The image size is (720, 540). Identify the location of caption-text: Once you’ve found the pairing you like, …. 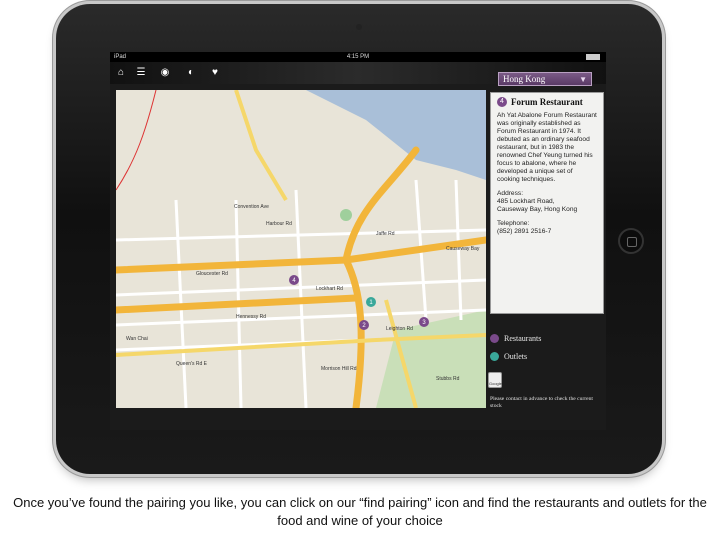
(360, 511).